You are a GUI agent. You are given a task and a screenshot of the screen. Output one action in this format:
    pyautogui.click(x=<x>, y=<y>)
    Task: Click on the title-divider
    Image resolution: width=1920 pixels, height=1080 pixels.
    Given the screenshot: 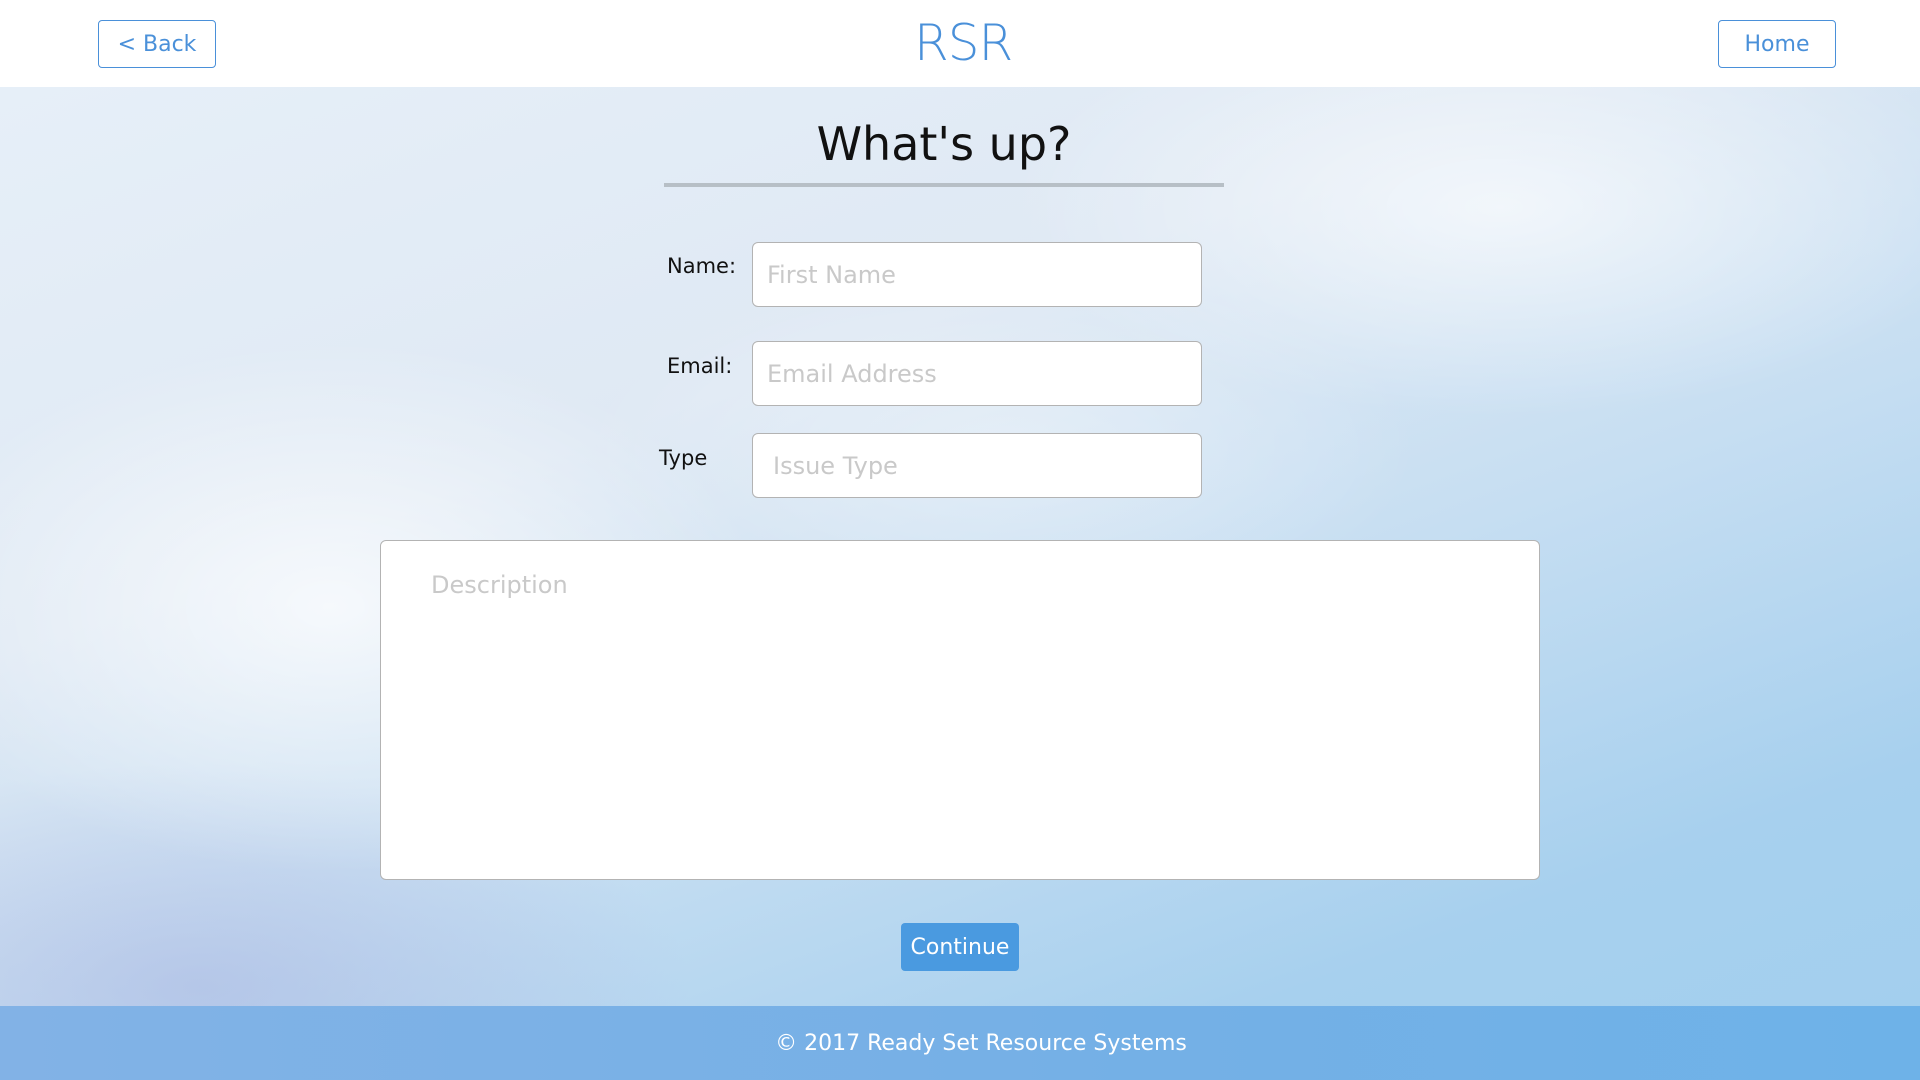 What is the action you would take?
    pyautogui.click(x=944, y=185)
    